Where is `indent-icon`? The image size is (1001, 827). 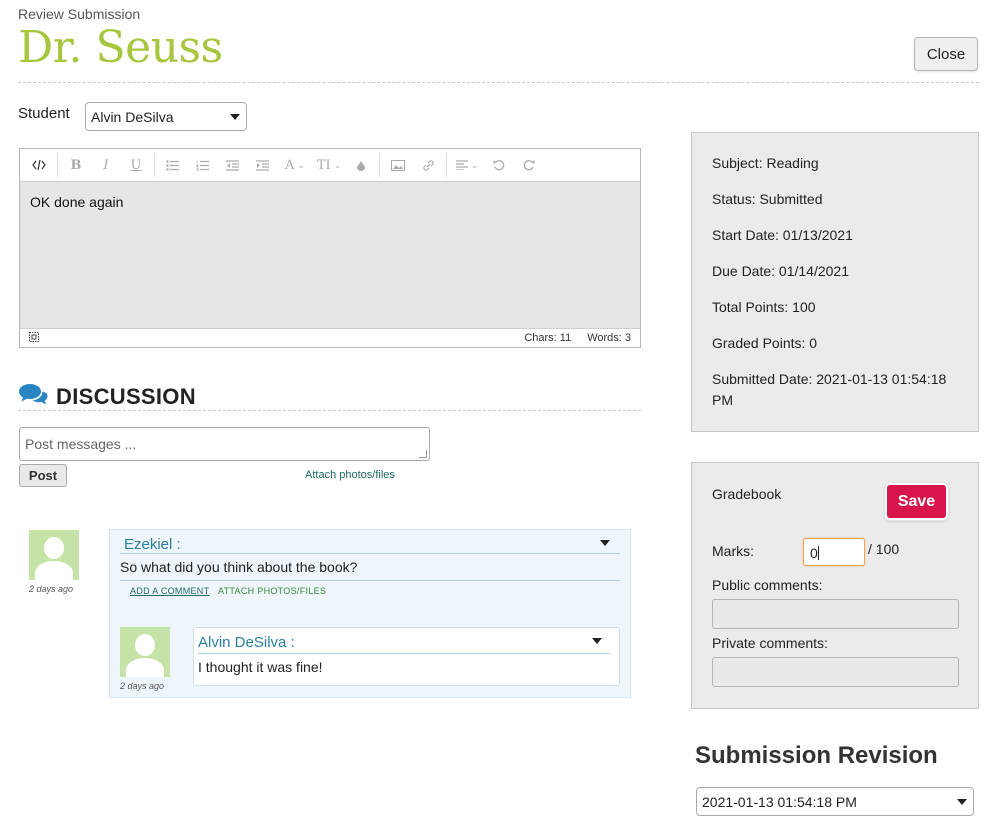
indent-icon is located at coordinates (263, 165).